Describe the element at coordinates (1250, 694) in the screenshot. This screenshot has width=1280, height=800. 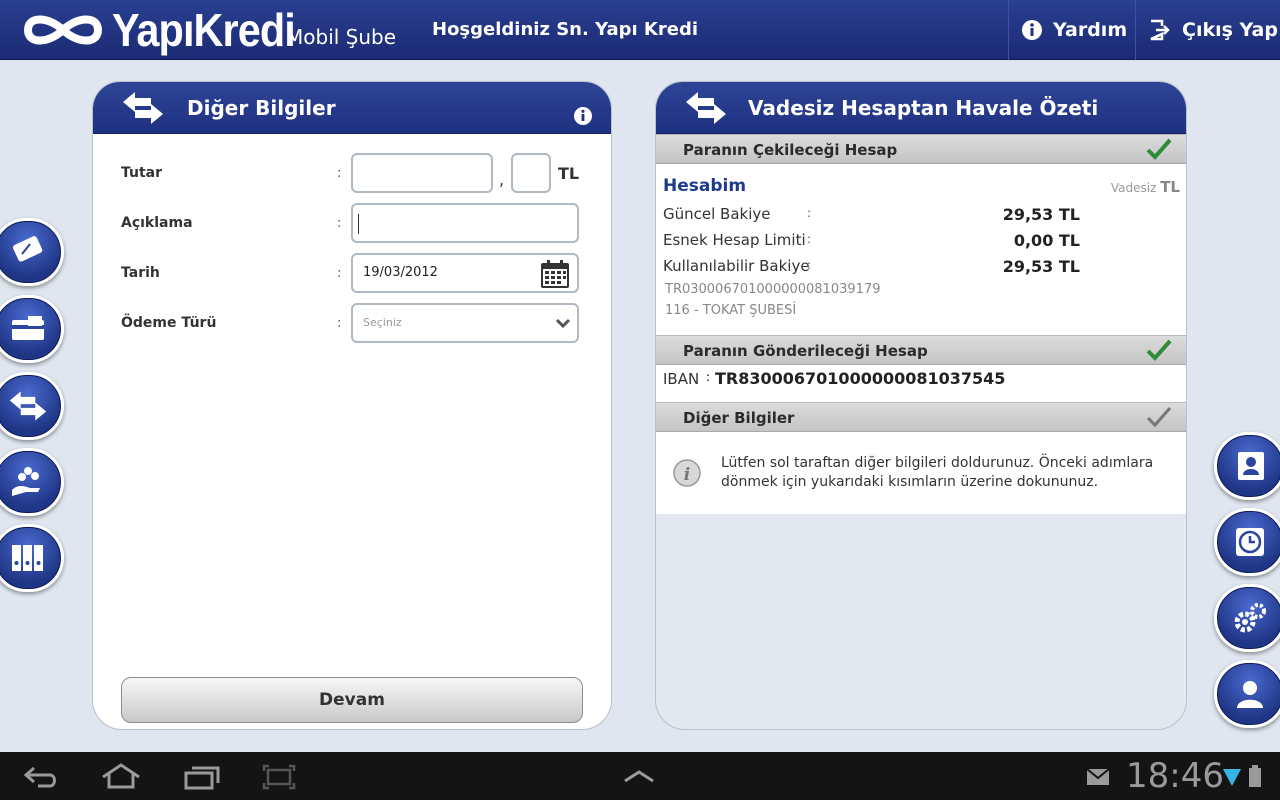
I see `profile-icon` at that location.